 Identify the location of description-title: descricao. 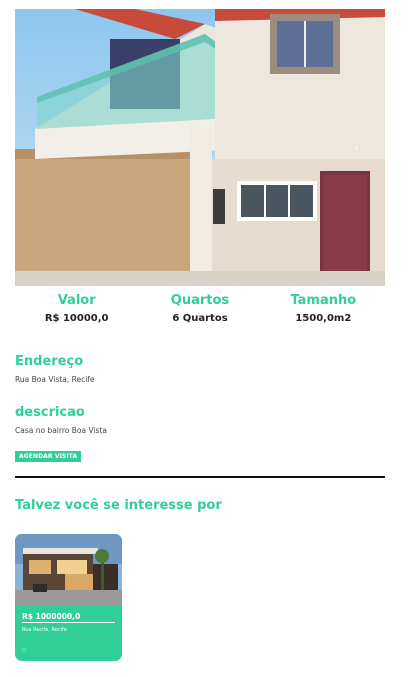
(50, 412).